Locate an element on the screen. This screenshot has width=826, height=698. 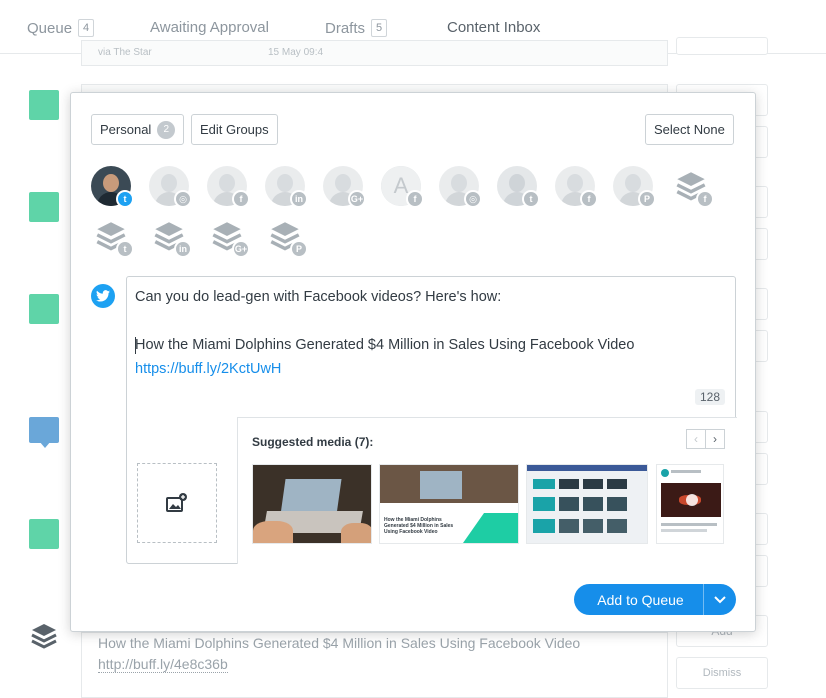
comment-source-icon is located at coordinates (44, 432).